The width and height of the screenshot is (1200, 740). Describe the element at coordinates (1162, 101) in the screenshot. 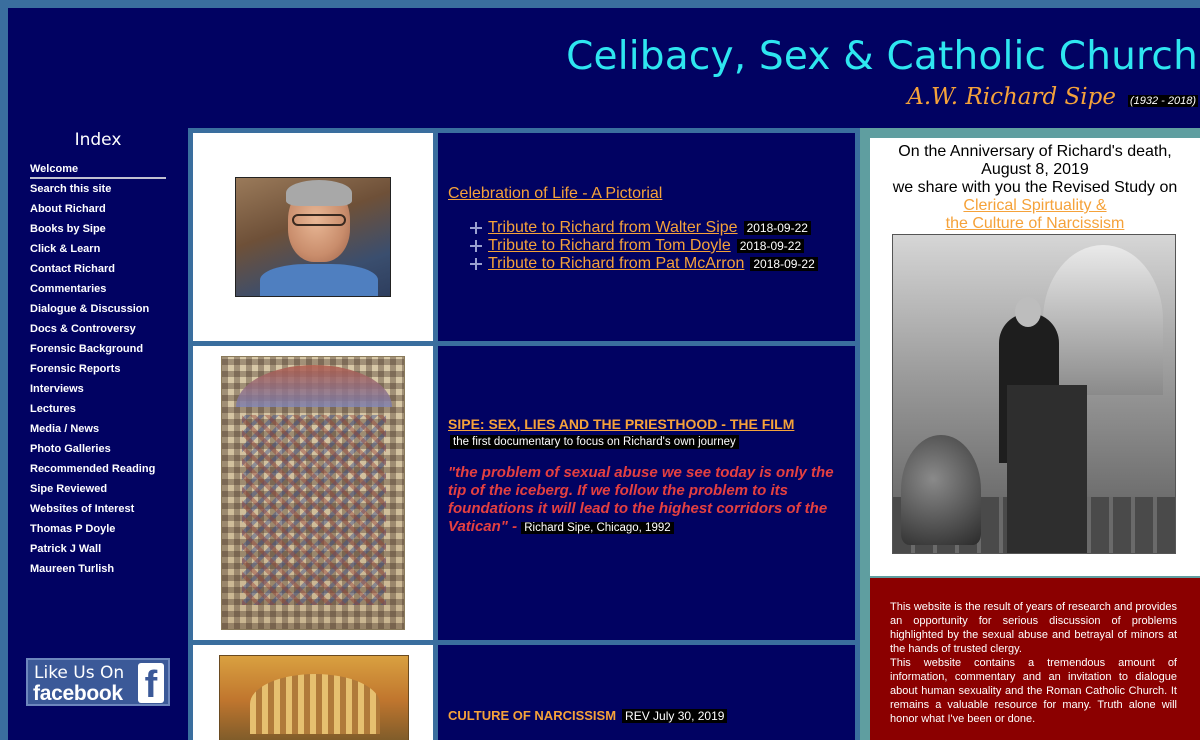

I see `site-dates: (1932 - 2018)` at that location.